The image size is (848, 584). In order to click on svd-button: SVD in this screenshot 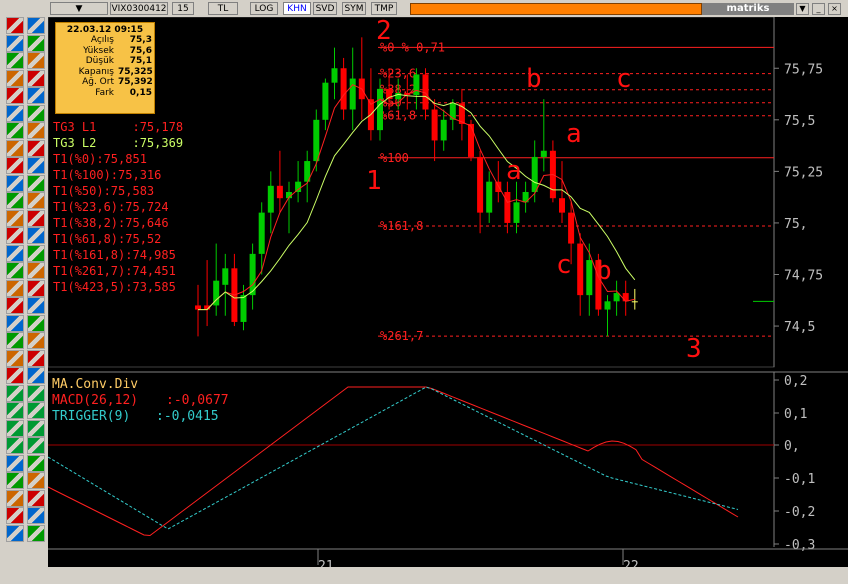, I will do `click(325, 8)`.